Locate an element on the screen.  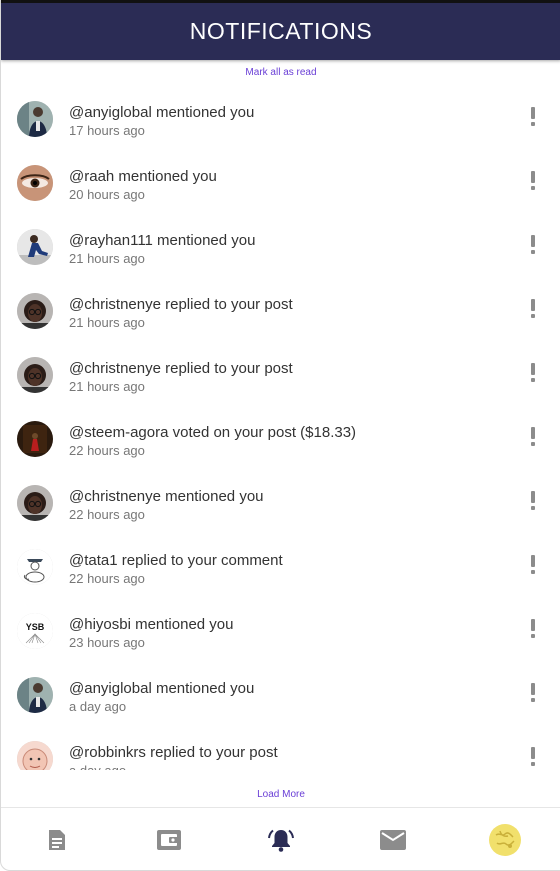
nav-messages-button is located at coordinates (393, 840).